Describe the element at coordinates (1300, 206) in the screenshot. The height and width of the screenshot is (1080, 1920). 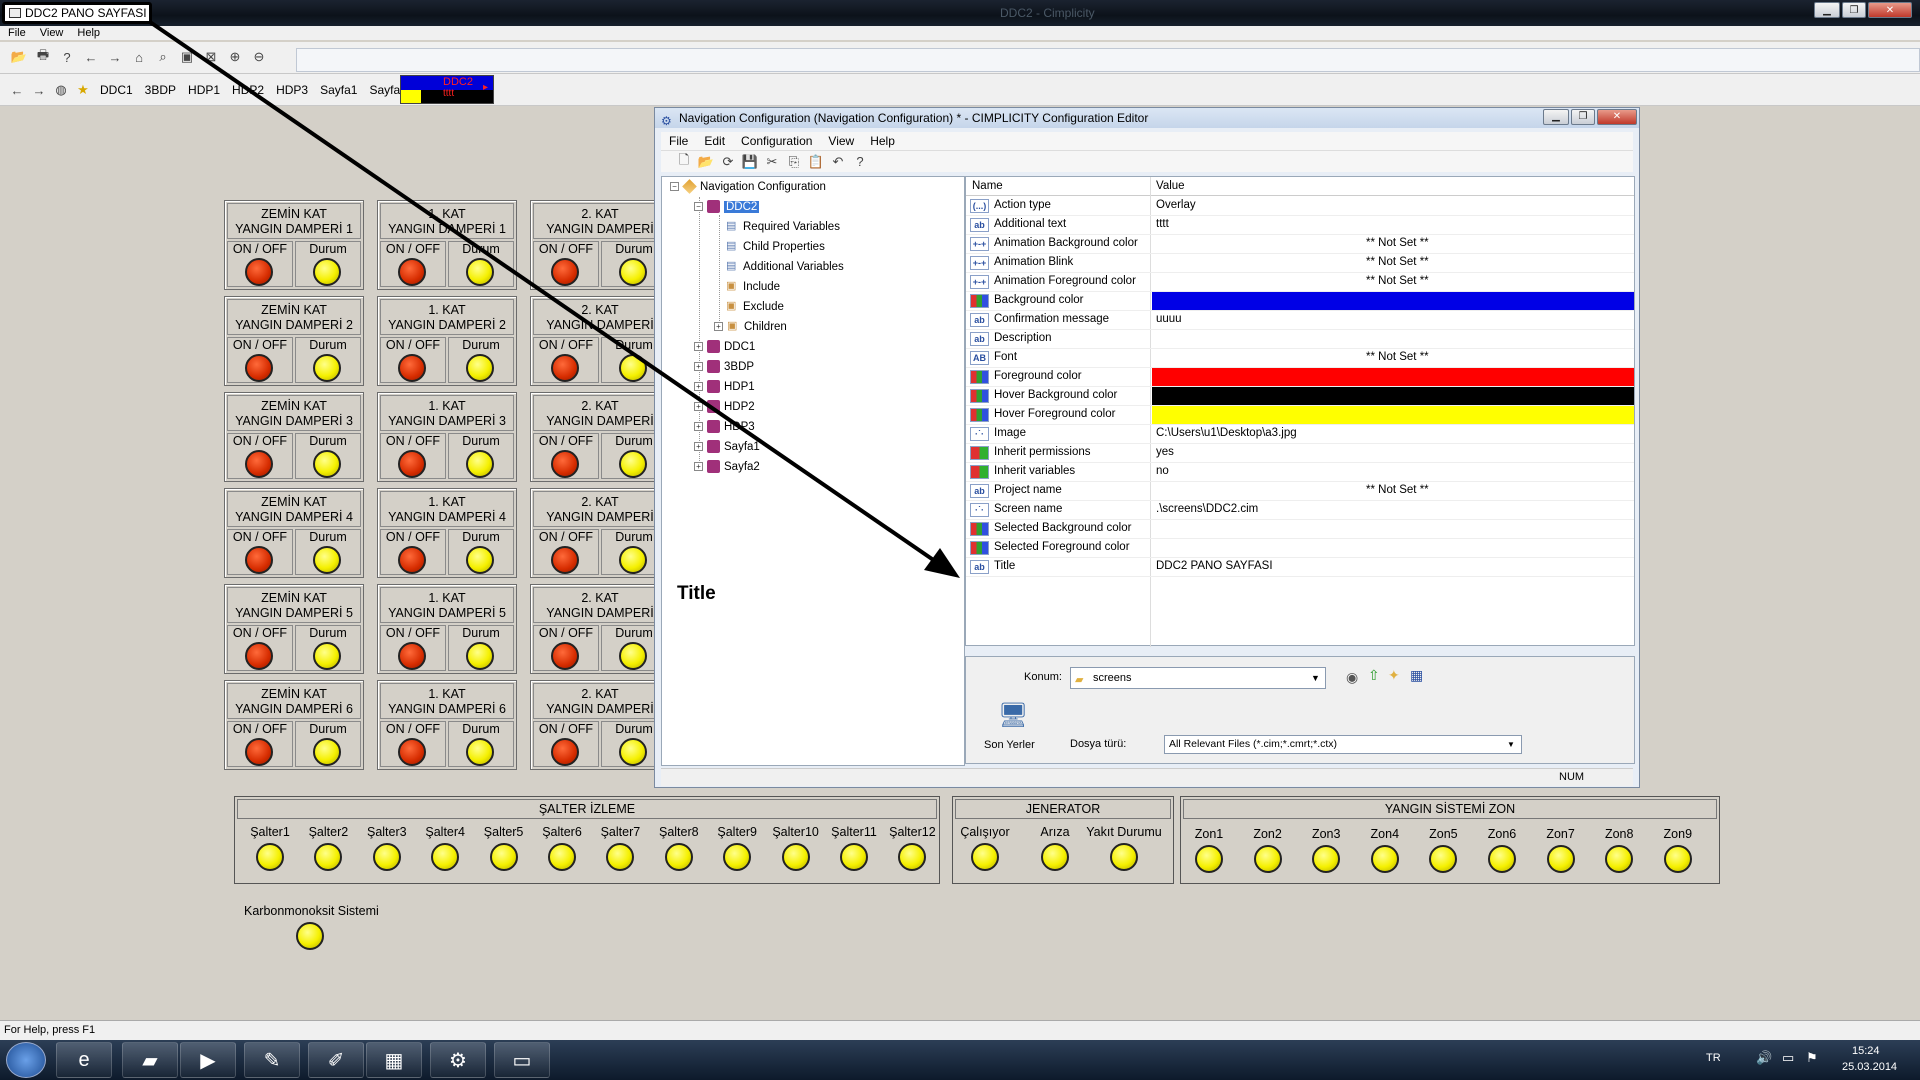
I see `property-row: (...) Action type Overlay` at that location.